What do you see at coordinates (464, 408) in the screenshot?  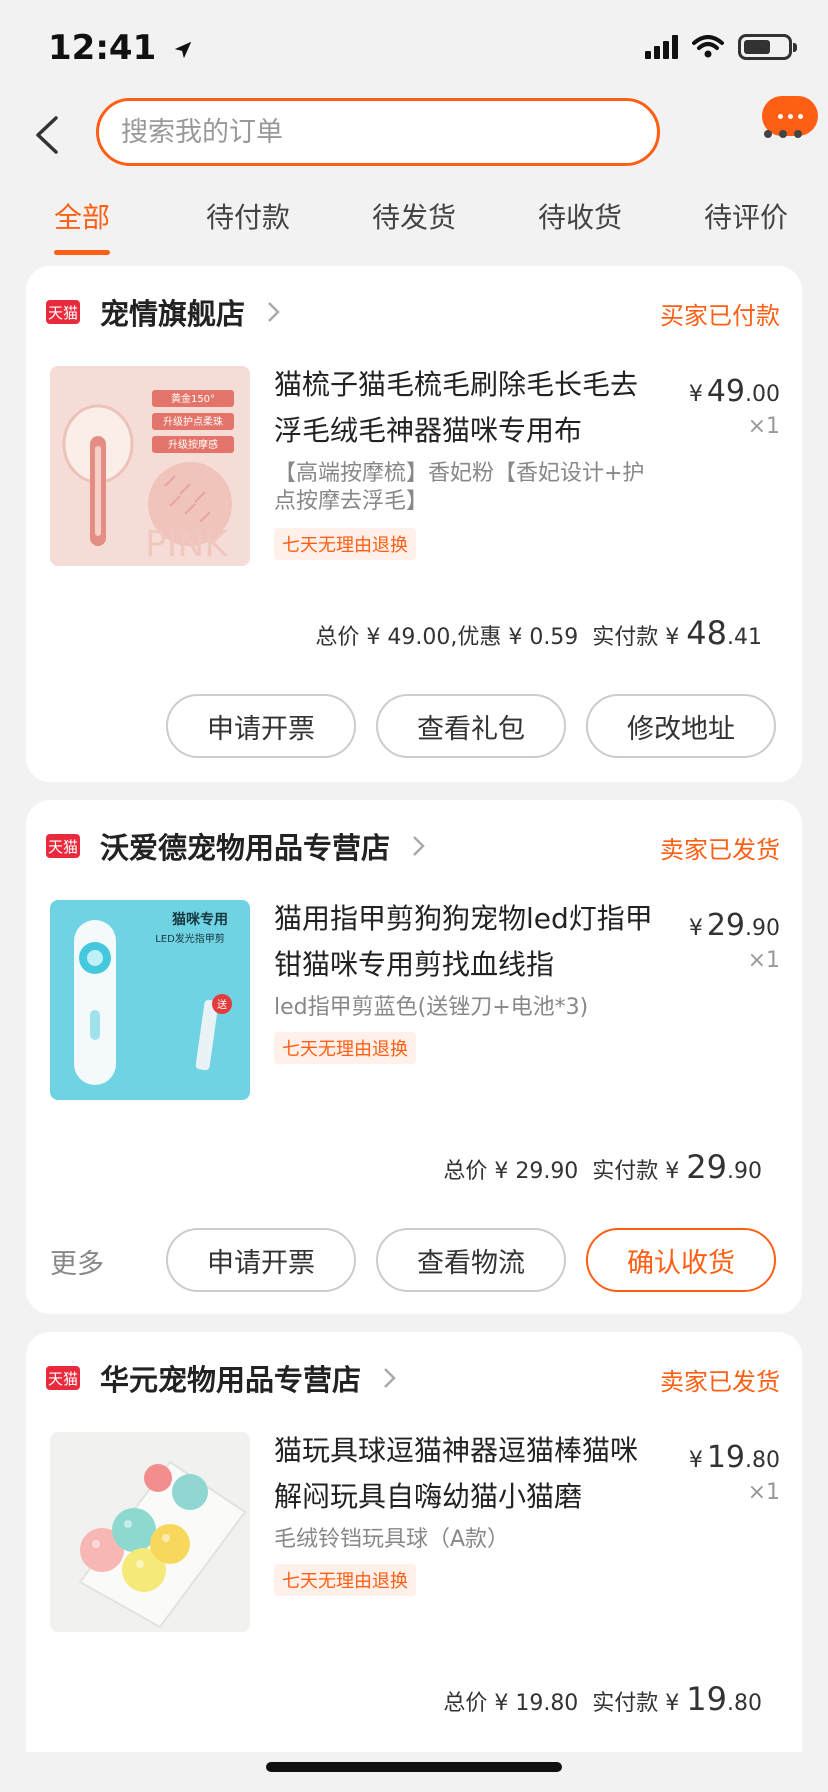 I see `product-title: 猫梳子猫毛梳毛刷除毛长毛去浮毛绒毛神器猫咪专用布` at bounding box center [464, 408].